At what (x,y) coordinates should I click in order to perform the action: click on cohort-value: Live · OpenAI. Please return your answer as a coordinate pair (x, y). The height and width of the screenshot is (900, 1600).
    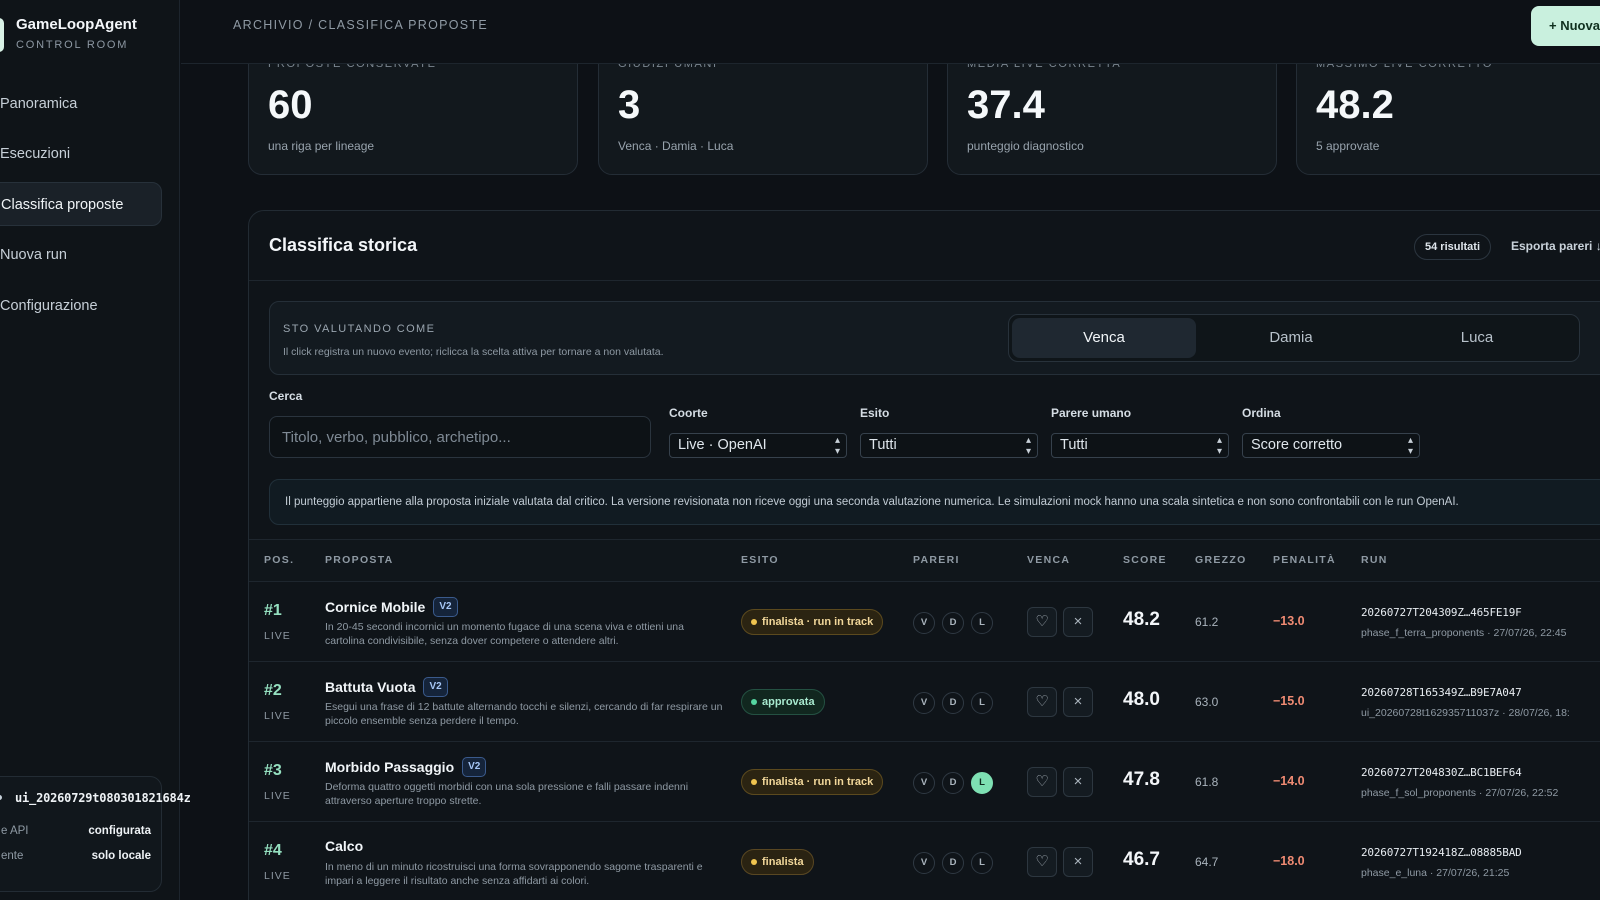
    Looking at the image, I should click on (722, 445).